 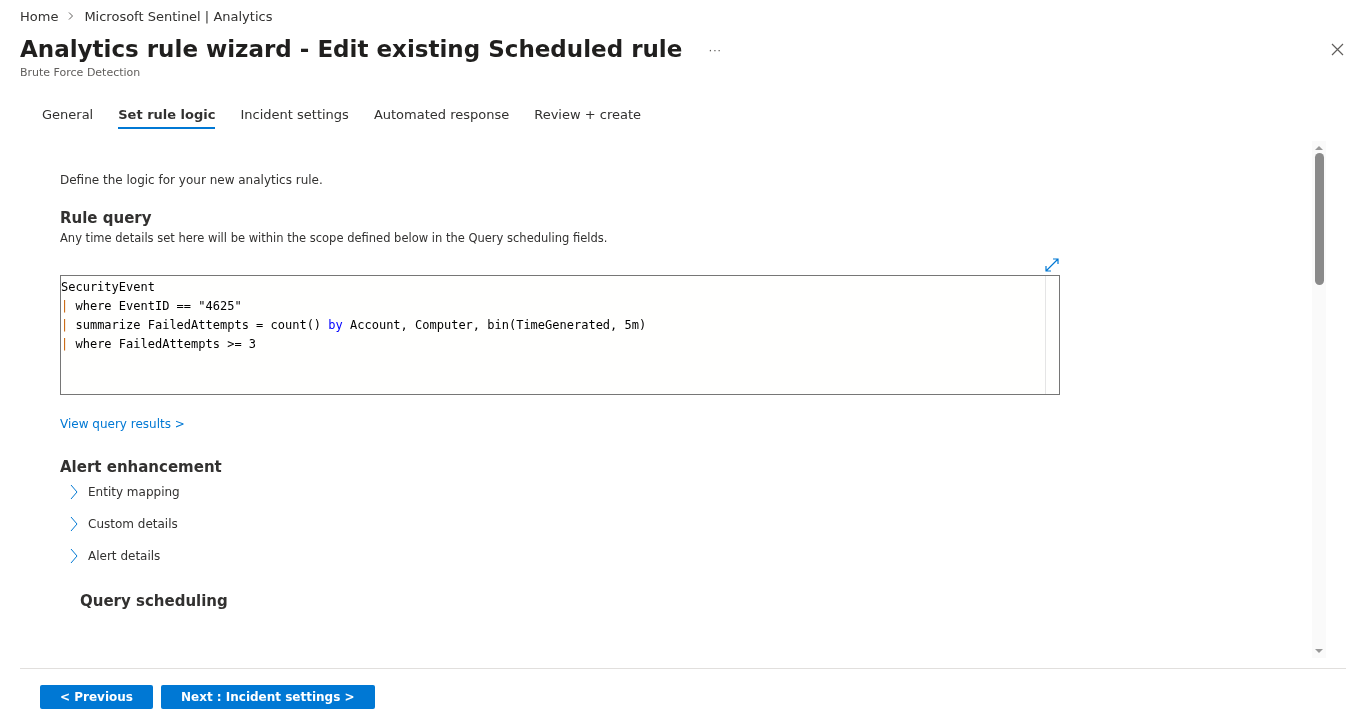 What do you see at coordinates (152, 306) in the screenshot?
I see `code-line: | where EventID == "4625"` at bounding box center [152, 306].